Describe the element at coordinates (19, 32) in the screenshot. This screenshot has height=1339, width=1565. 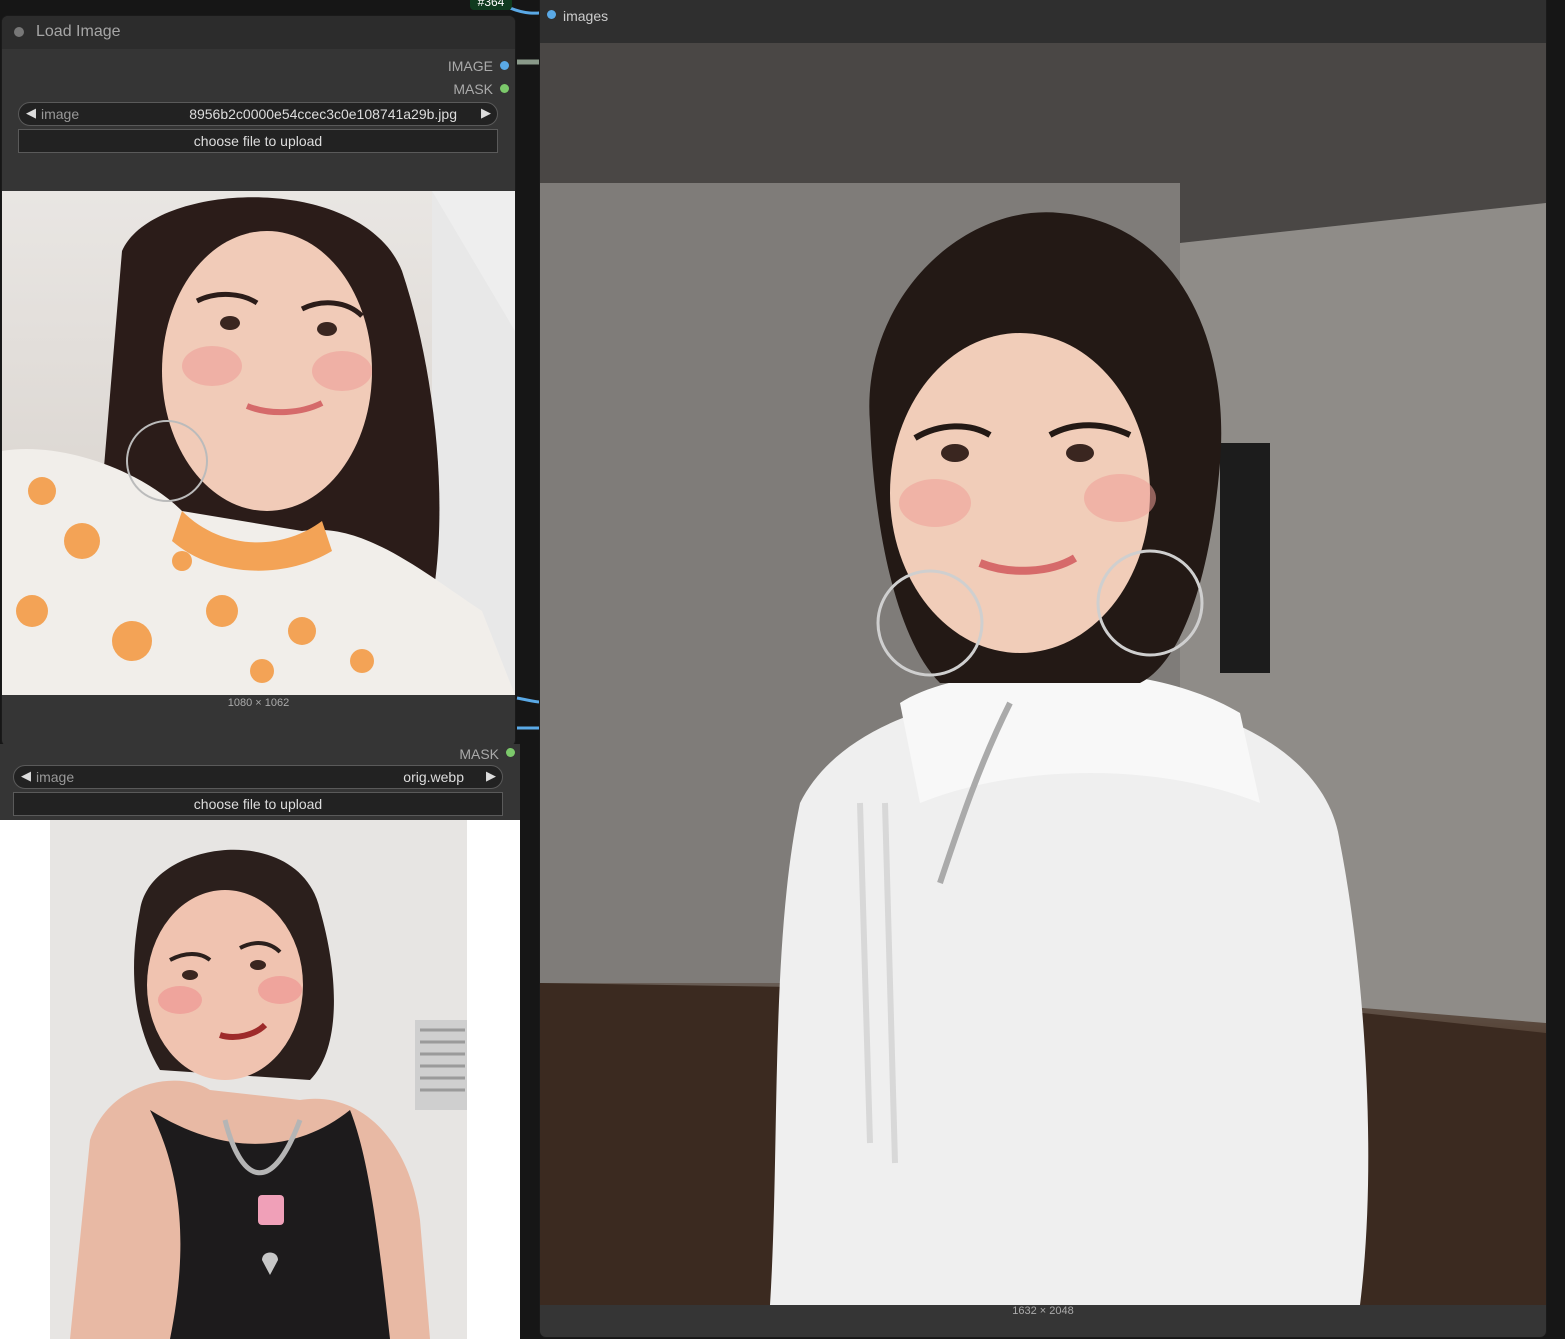
I see `collapse-dot-icon` at that location.